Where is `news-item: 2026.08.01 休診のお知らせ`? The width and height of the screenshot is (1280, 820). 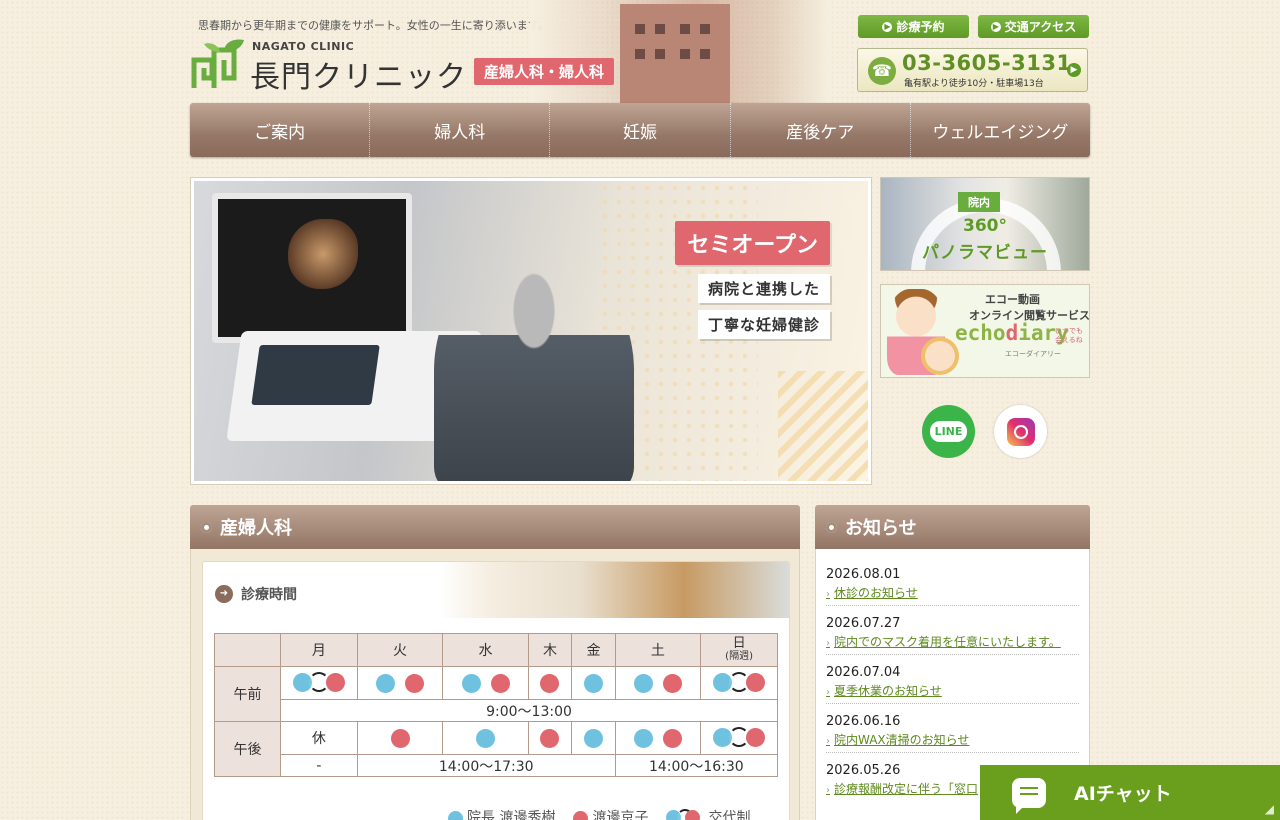 news-item: 2026.08.01 休診のお知らせ is located at coordinates (952, 581).